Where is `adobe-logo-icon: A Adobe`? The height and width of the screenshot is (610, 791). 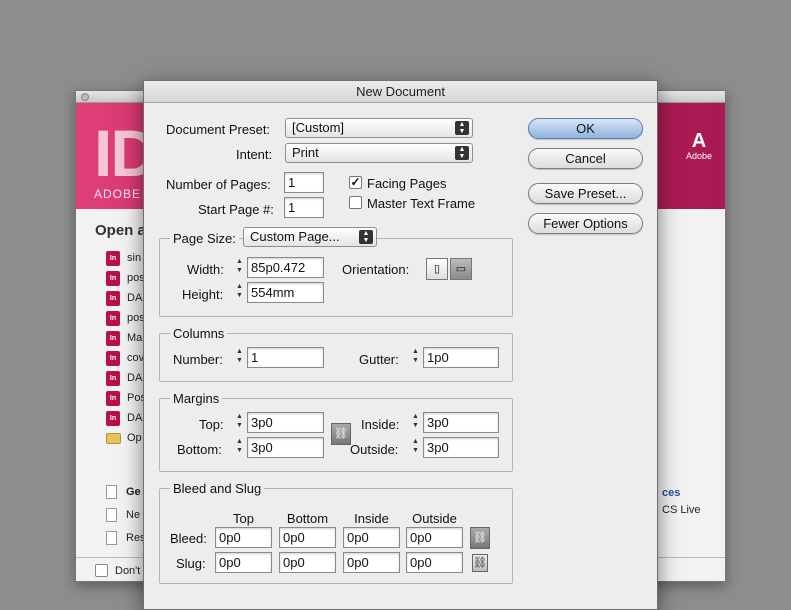
adobe-logo-icon: A Adobe is located at coordinates (699, 145).